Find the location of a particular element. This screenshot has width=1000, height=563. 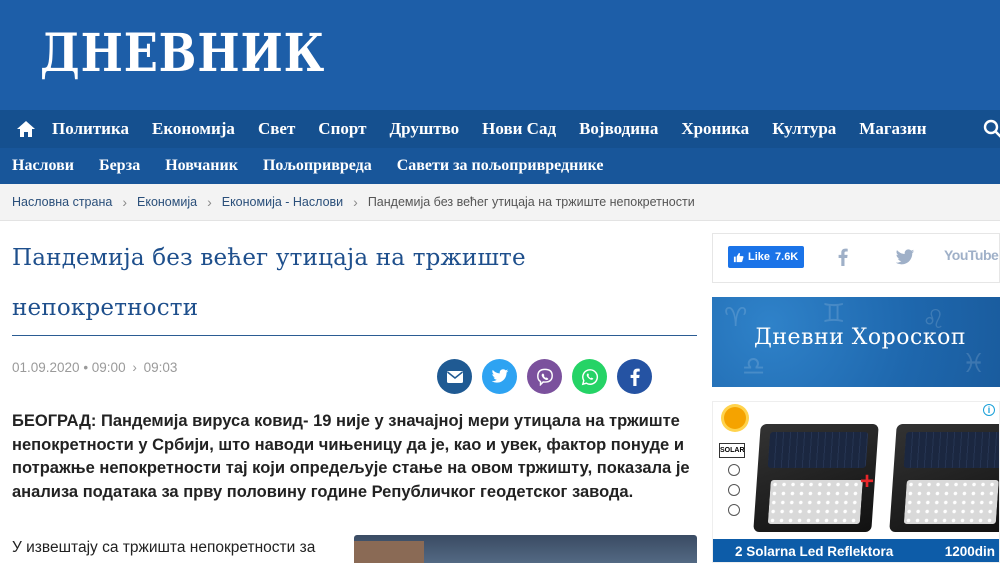

nav-item-politika: Политика is located at coordinates (90, 129).